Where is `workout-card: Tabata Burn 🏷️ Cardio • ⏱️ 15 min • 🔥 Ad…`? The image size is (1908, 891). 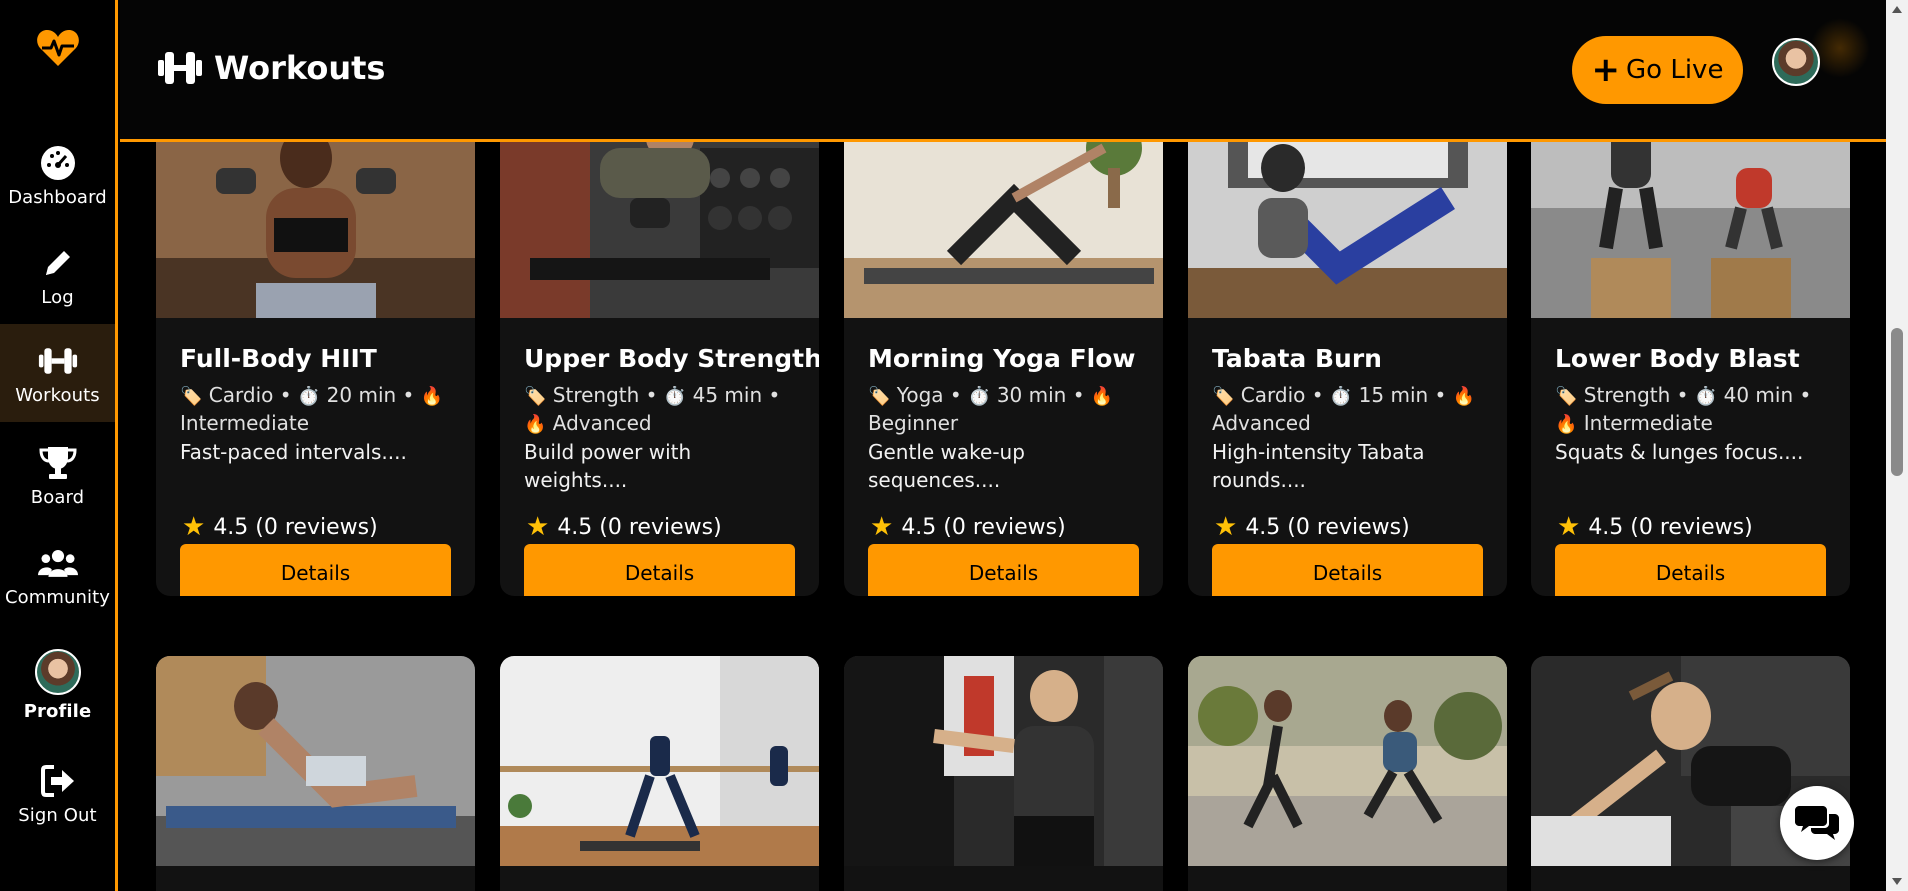 workout-card: Tabata Burn 🏷️ Cardio • ⏱️ 15 min • 🔥 Ad… is located at coordinates (1347, 352).